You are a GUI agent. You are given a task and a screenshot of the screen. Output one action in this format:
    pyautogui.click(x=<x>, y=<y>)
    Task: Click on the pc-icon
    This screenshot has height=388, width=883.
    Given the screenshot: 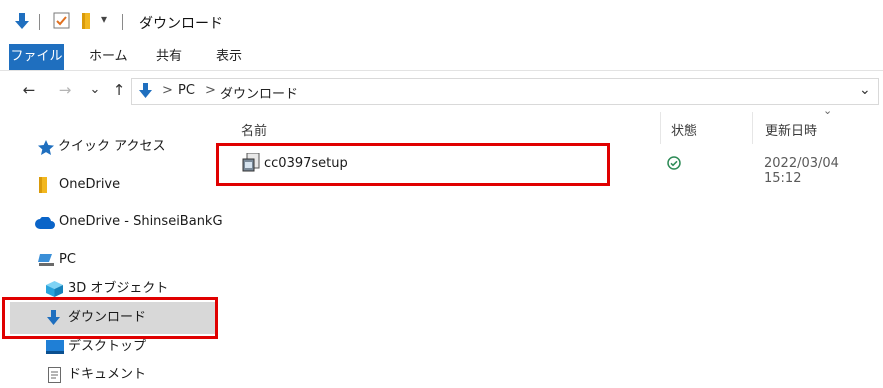 What is the action you would take?
    pyautogui.click(x=47, y=260)
    